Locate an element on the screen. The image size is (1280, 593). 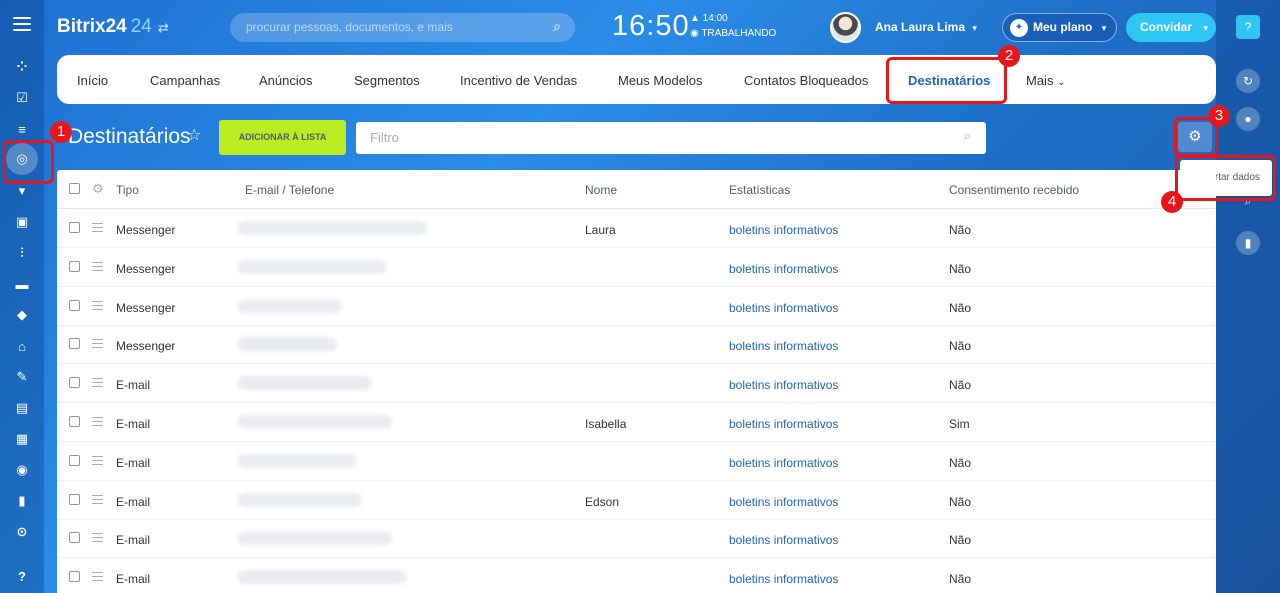
star-icon: ☆ is located at coordinates (194, 135).